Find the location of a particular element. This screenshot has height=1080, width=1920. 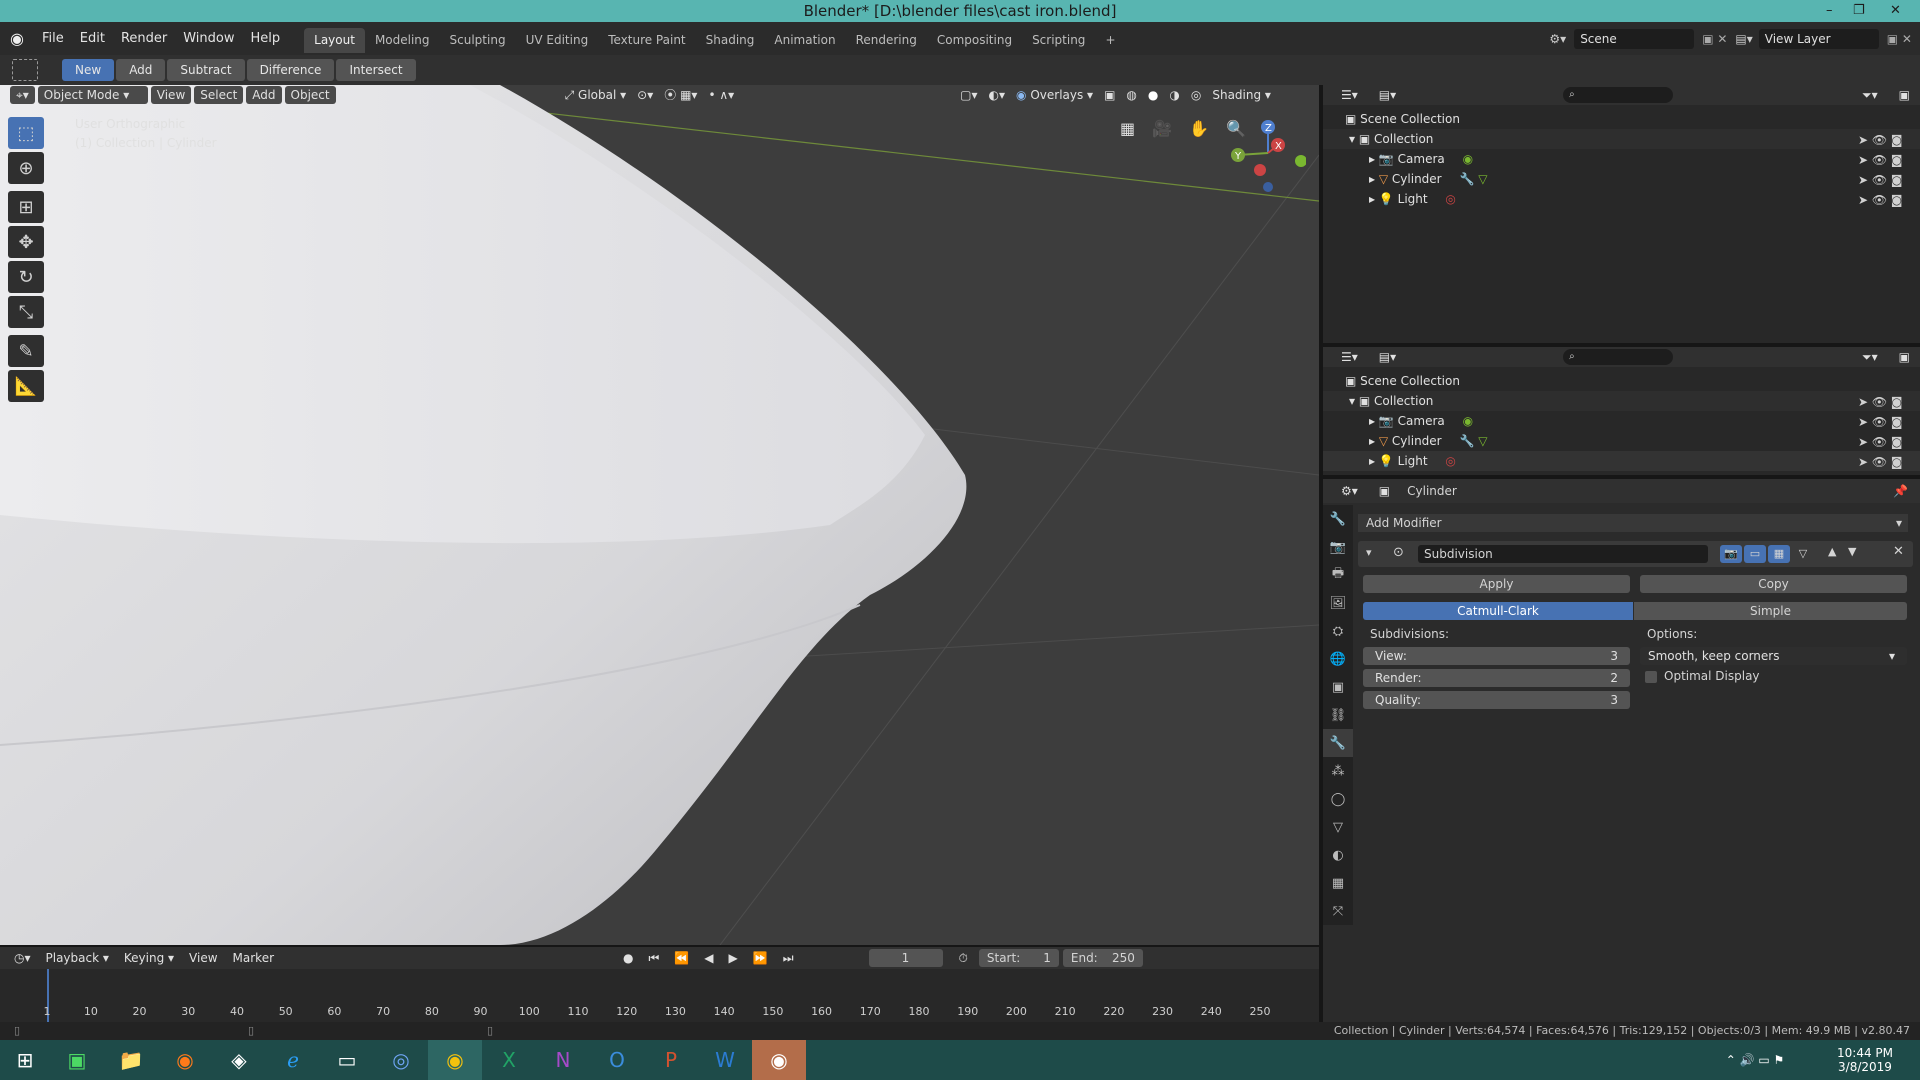

tool-select-box: ⬚ is located at coordinates (26, 133).